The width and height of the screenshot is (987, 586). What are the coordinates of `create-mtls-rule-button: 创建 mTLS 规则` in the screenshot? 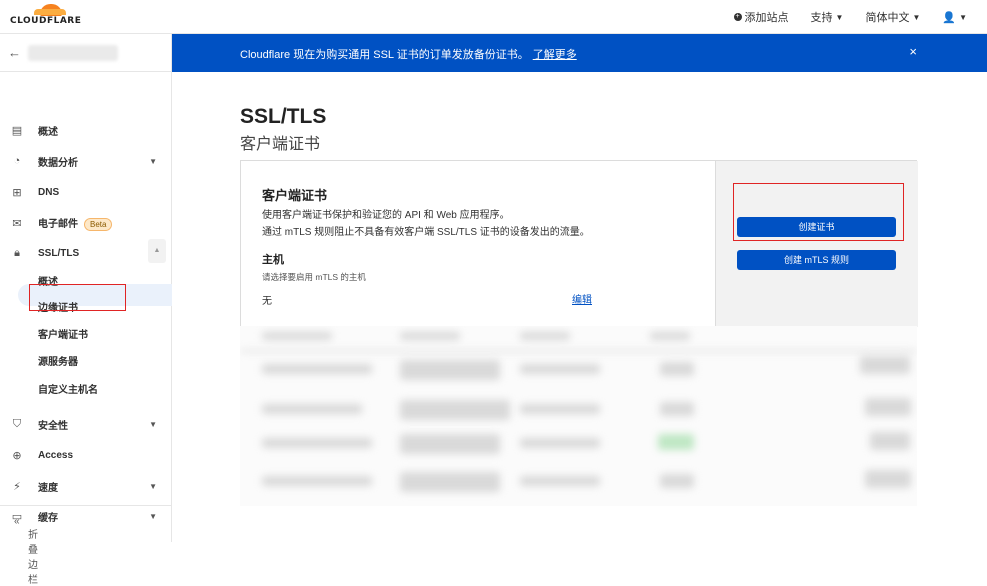 It's located at (816, 260).